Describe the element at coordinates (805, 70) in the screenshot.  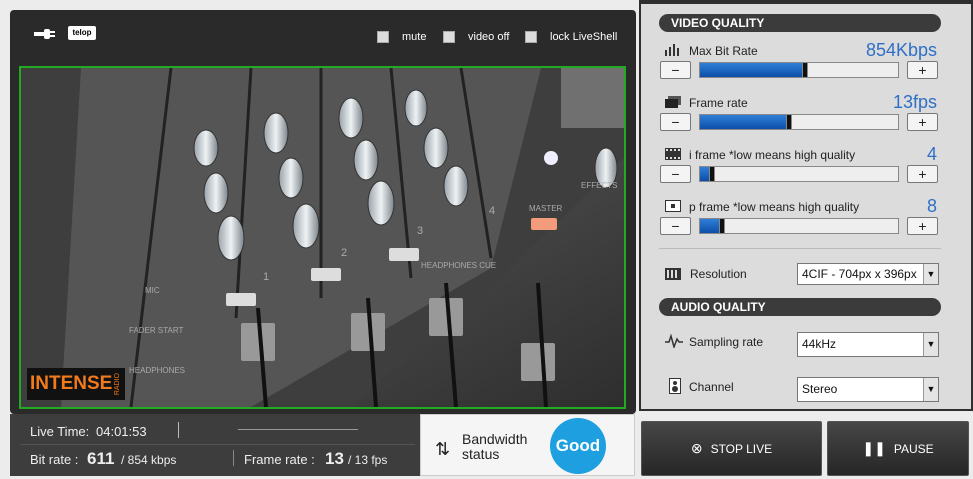
I see `max-bitrate-slider-thumb` at that location.